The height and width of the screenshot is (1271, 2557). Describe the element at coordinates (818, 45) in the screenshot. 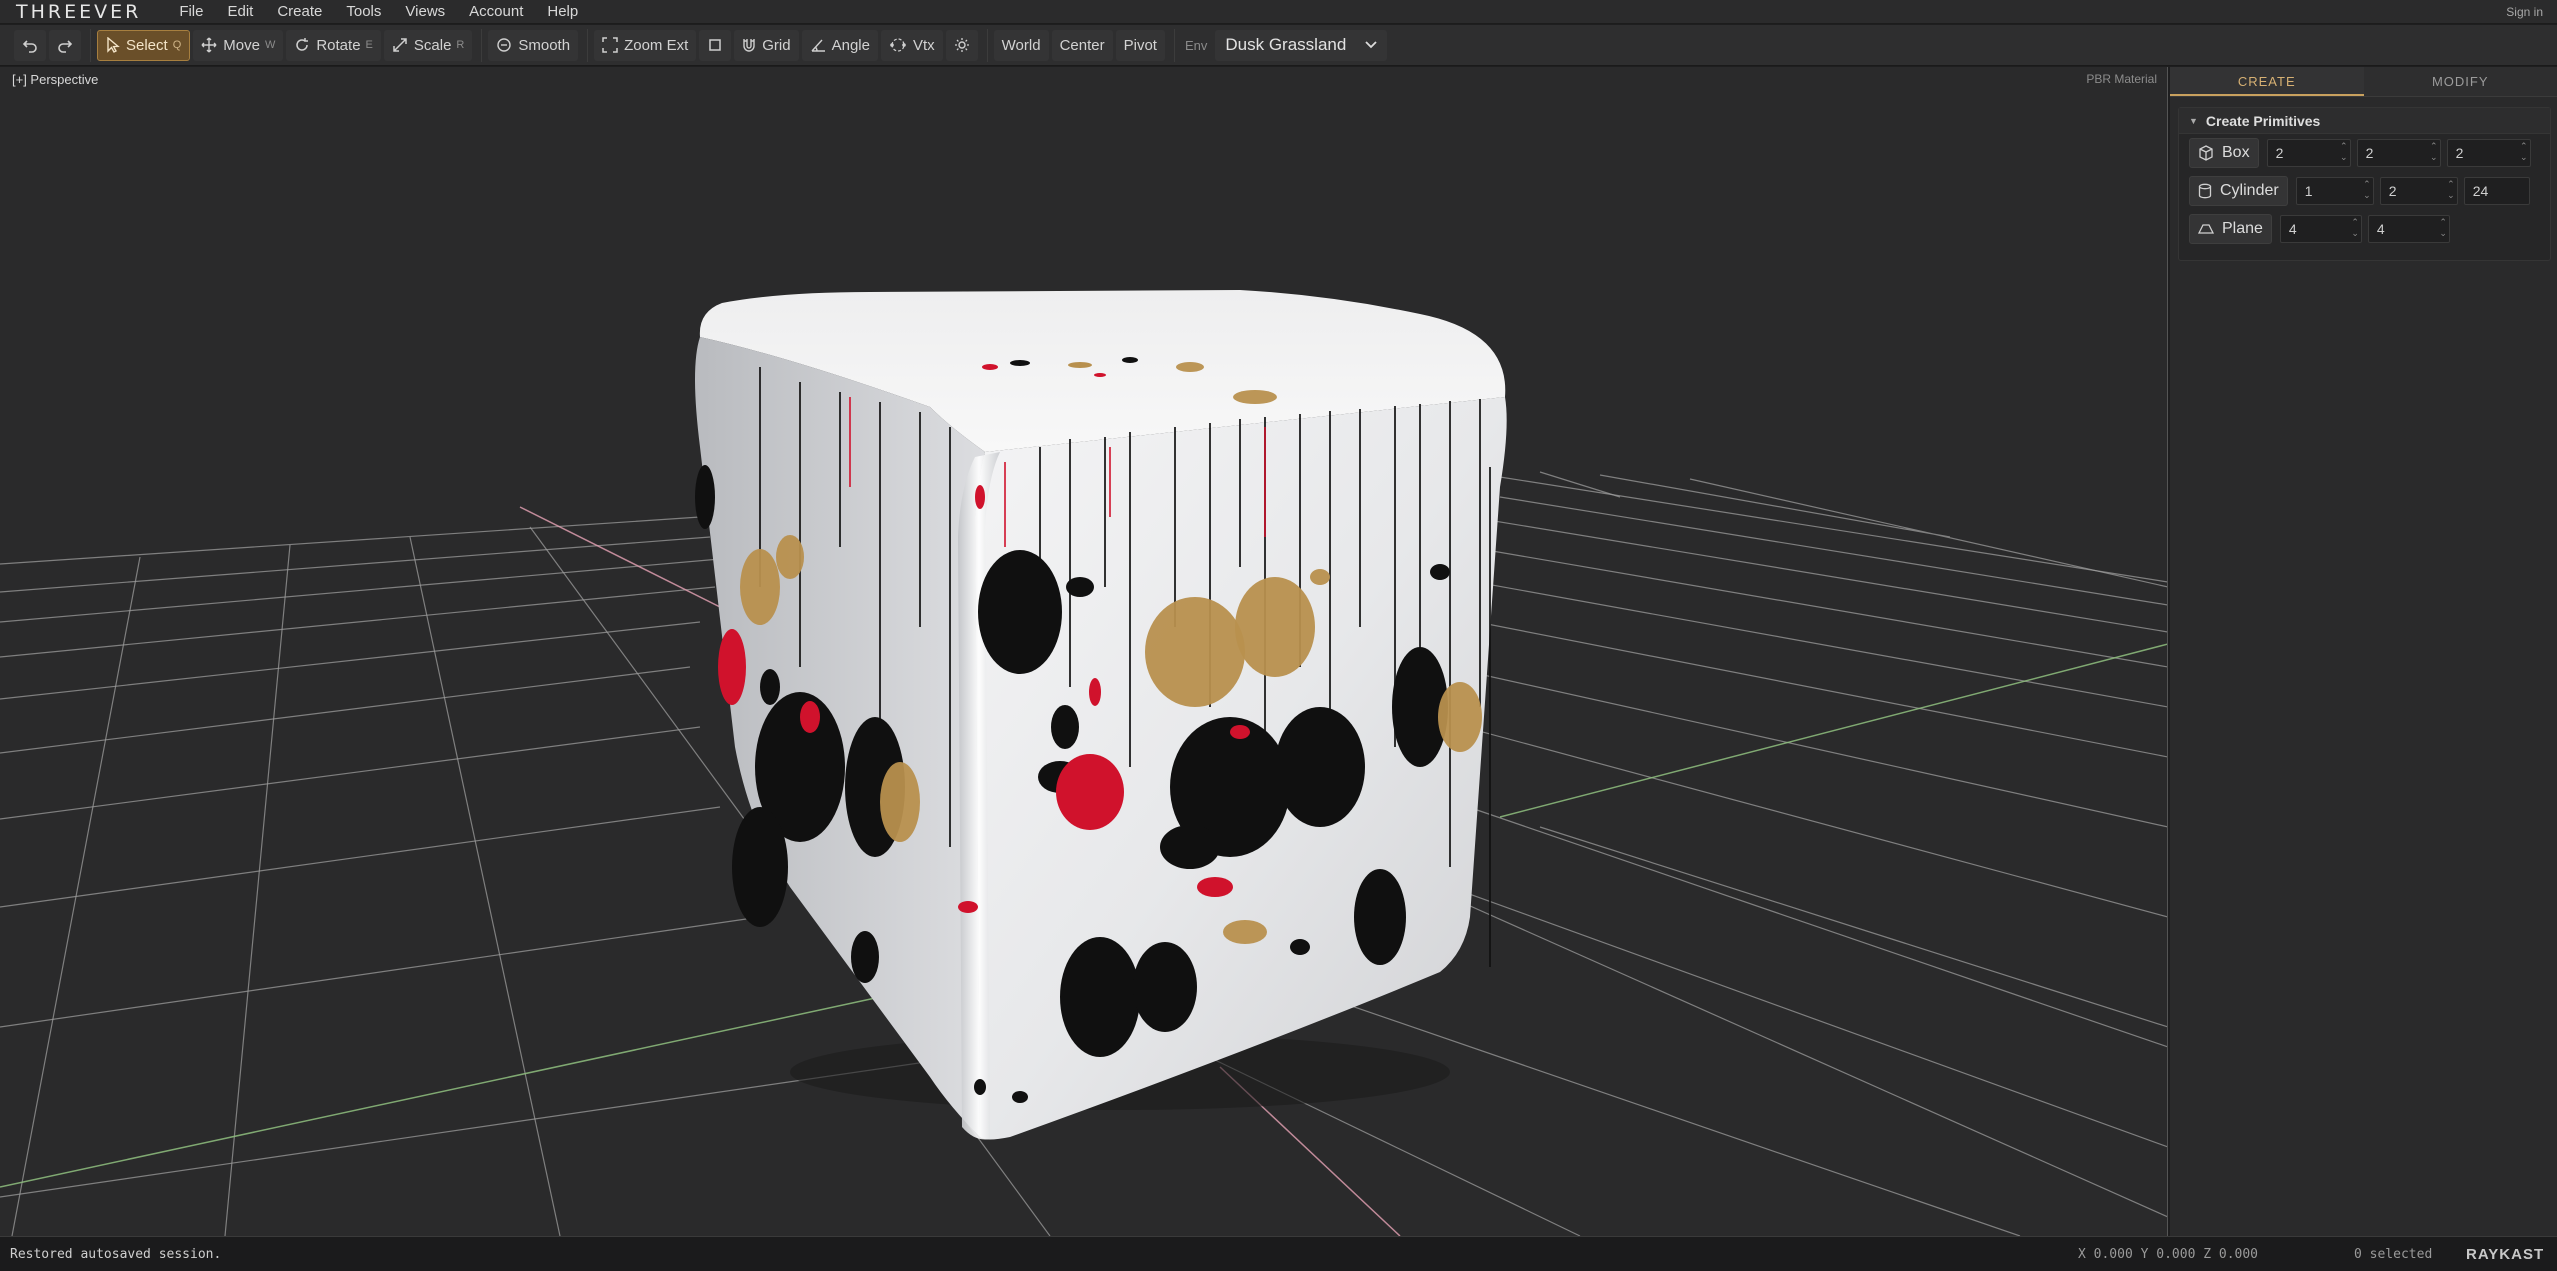

I see `angle-icon` at that location.